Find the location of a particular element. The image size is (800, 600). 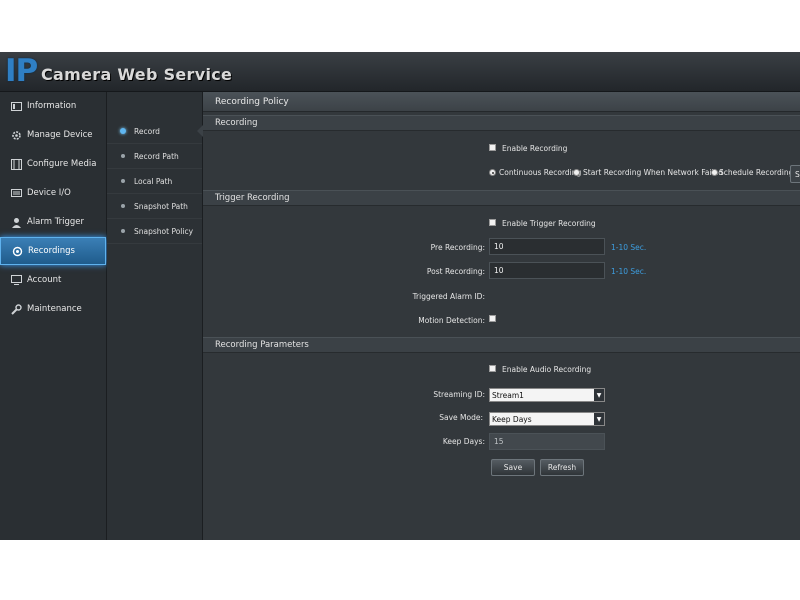

subnav-item-record-path: Record Path is located at coordinates (154, 156).